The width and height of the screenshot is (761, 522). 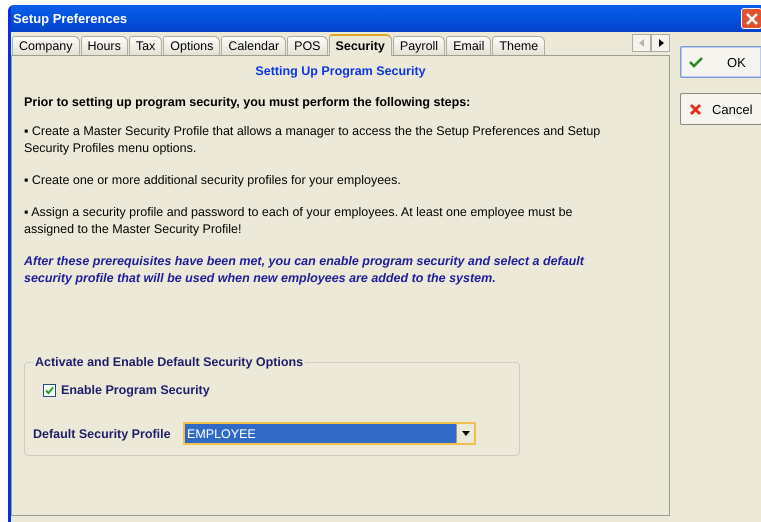 I want to click on tab: Theme, so click(x=519, y=45).